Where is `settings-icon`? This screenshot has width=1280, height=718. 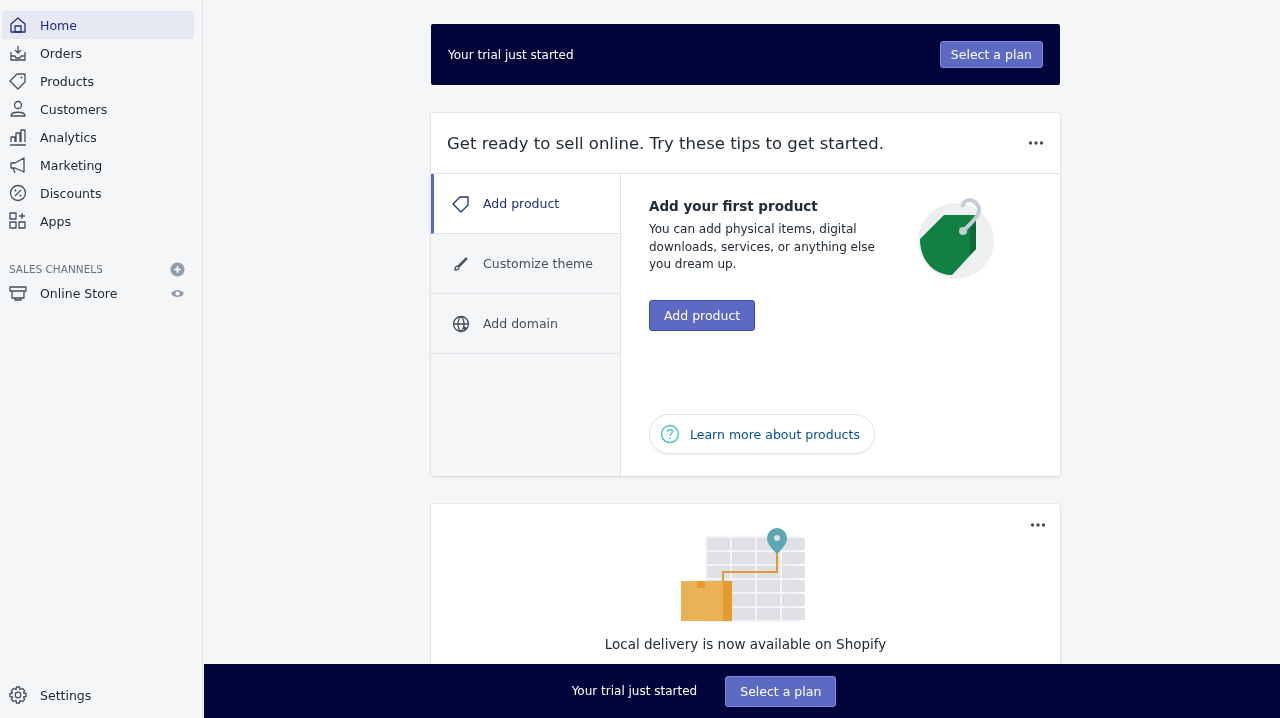
settings-icon is located at coordinates (18, 695).